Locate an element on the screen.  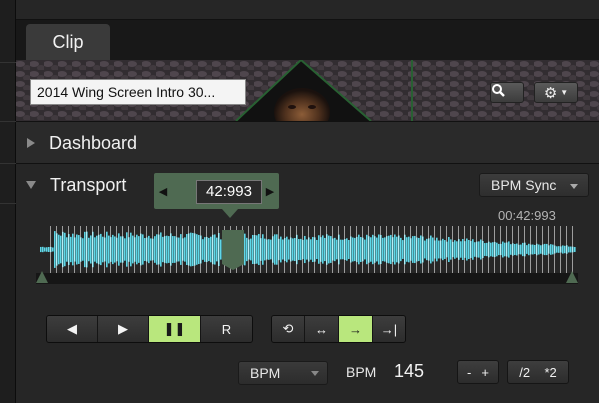
play-reverse-button: ◀ is located at coordinates (72, 329).